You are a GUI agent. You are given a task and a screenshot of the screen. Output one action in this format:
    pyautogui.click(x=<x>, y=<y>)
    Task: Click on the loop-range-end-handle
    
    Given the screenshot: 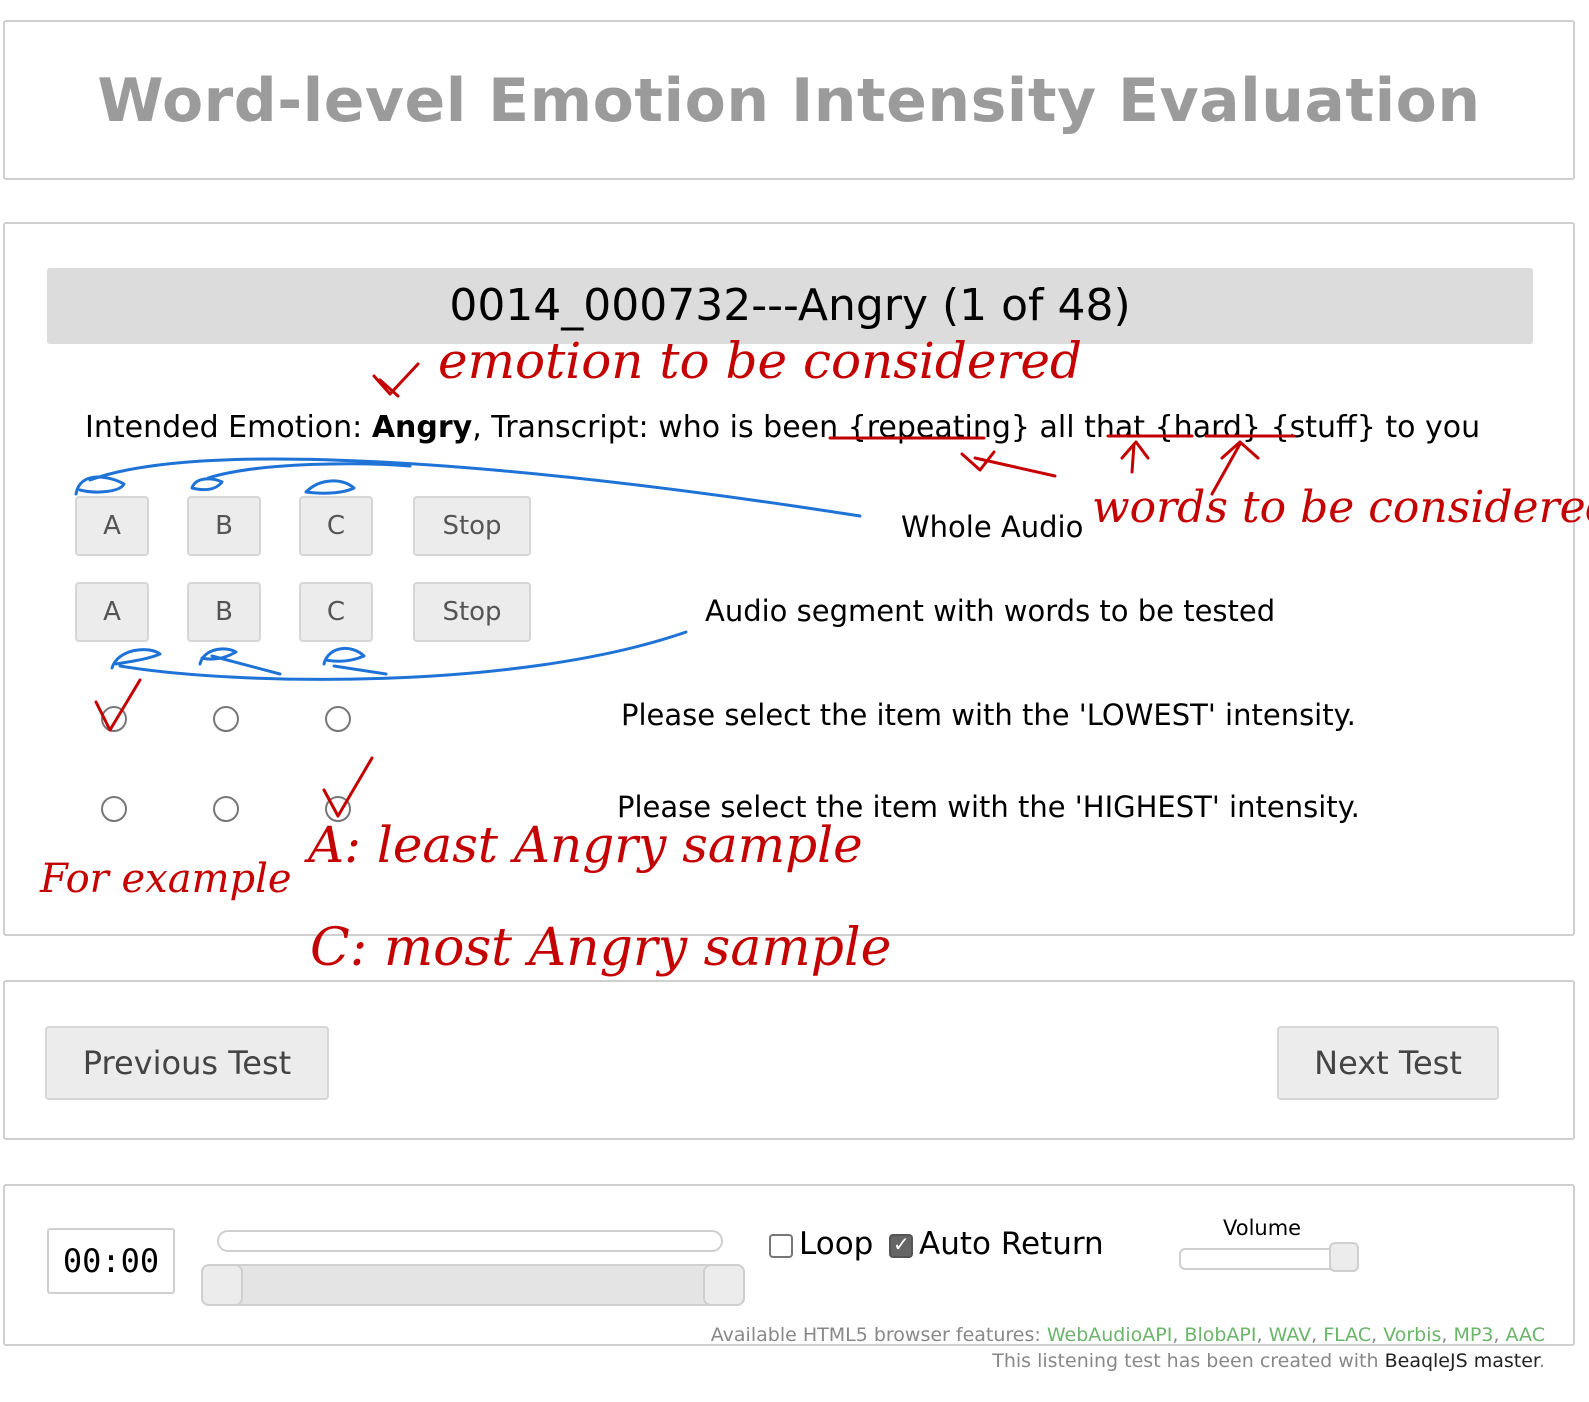 What is the action you would take?
    pyautogui.click(x=724, y=1285)
    